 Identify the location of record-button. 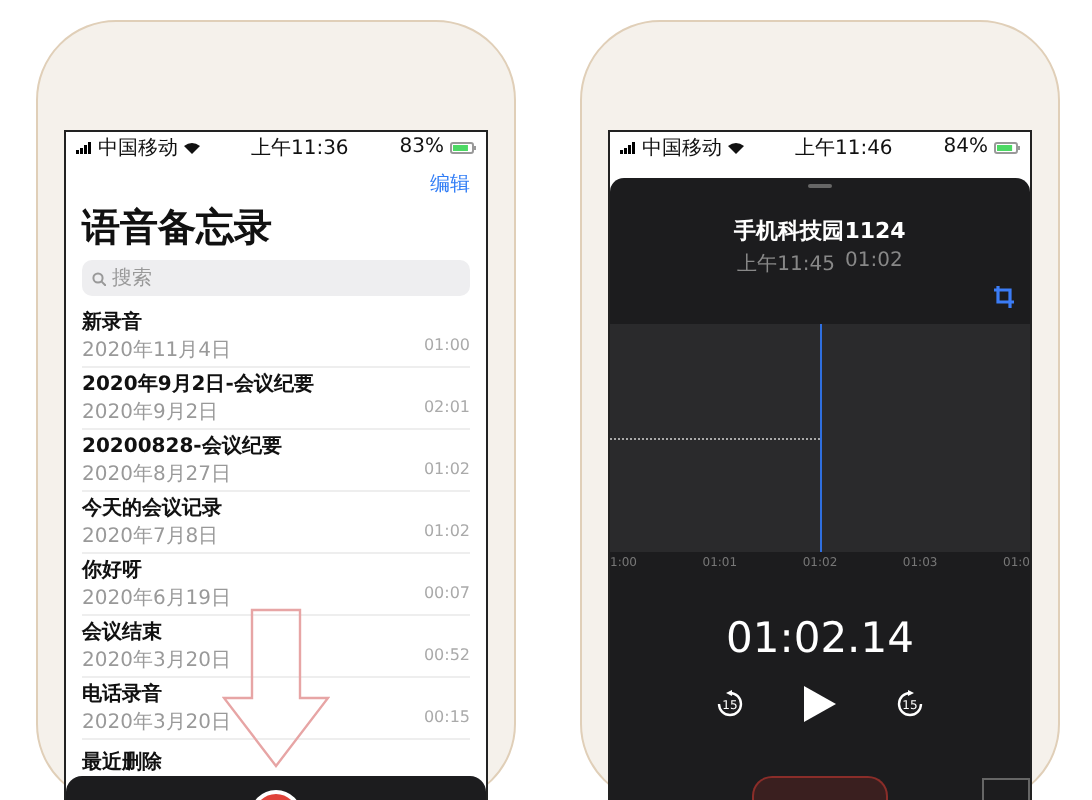
(820, 788).